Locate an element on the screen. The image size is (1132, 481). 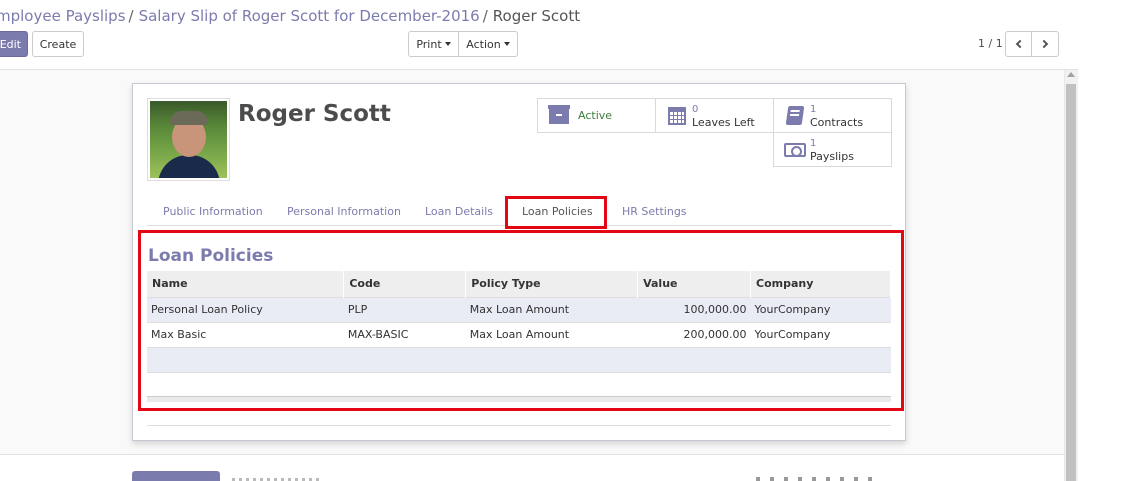
new-message-button is located at coordinates (176, 476).